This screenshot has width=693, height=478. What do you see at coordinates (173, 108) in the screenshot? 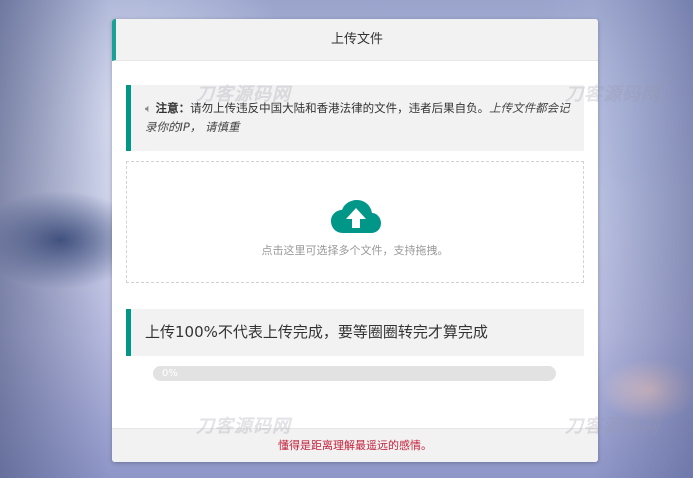
I see `notice-label: 注意：` at bounding box center [173, 108].